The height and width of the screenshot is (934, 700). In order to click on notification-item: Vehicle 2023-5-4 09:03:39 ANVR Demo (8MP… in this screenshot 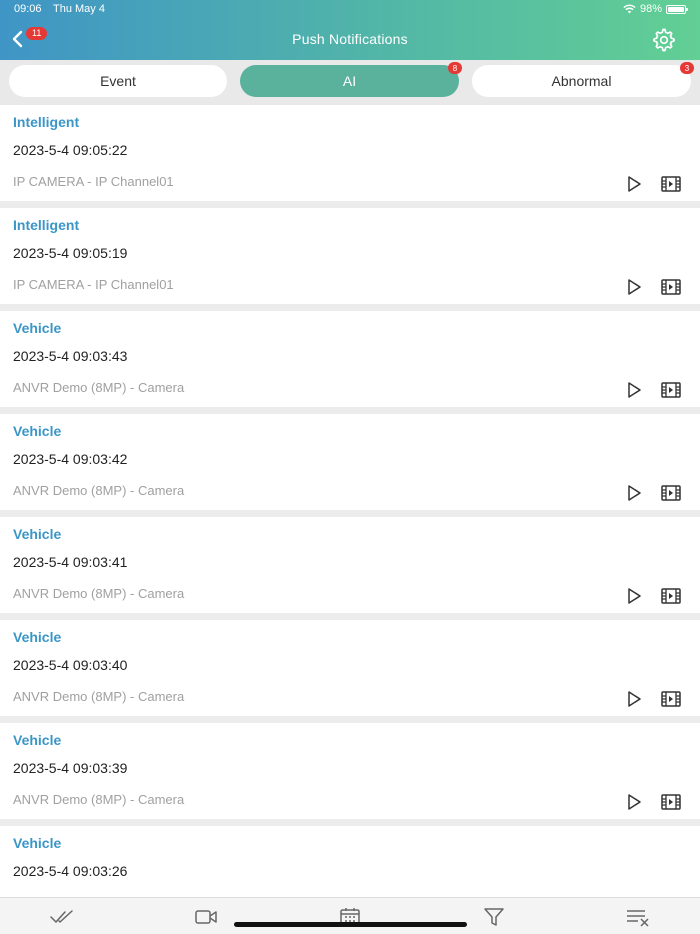, I will do `click(350, 771)`.